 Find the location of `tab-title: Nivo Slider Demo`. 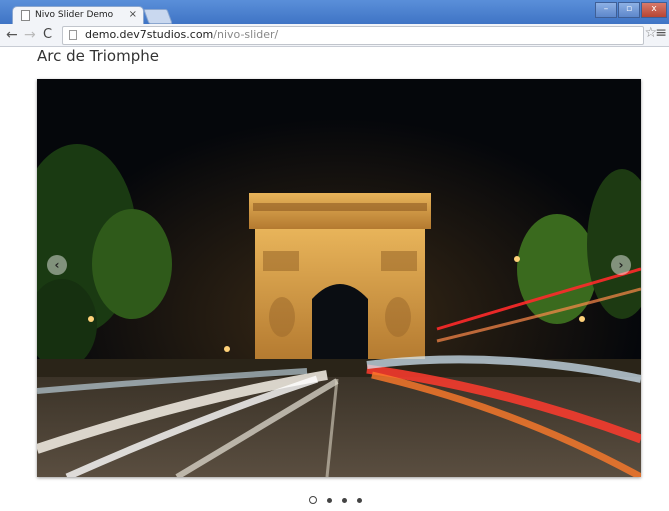

tab-title: Nivo Slider Demo is located at coordinates (74, 15).